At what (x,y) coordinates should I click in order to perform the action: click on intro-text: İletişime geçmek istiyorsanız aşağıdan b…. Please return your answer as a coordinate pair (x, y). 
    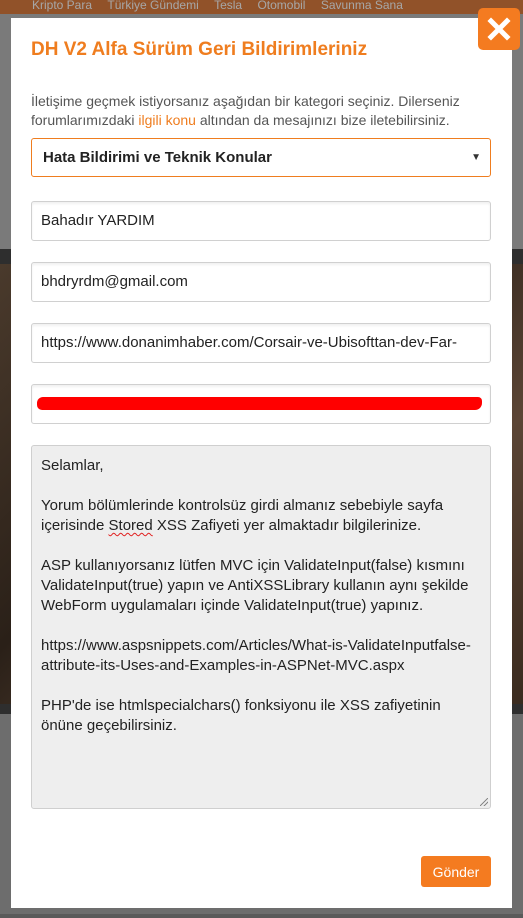
    Looking at the image, I should click on (262, 111).